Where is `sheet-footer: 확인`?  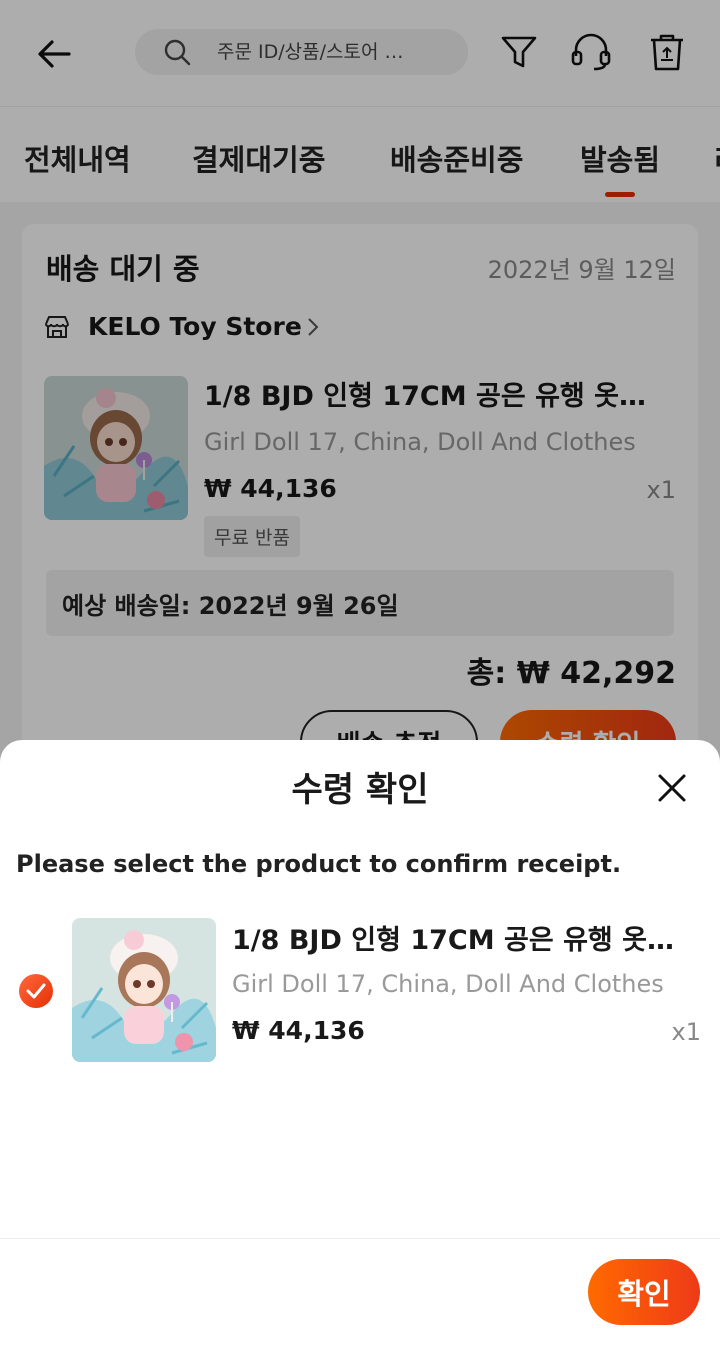 sheet-footer: 확인 is located at coordinates (360, 1291).